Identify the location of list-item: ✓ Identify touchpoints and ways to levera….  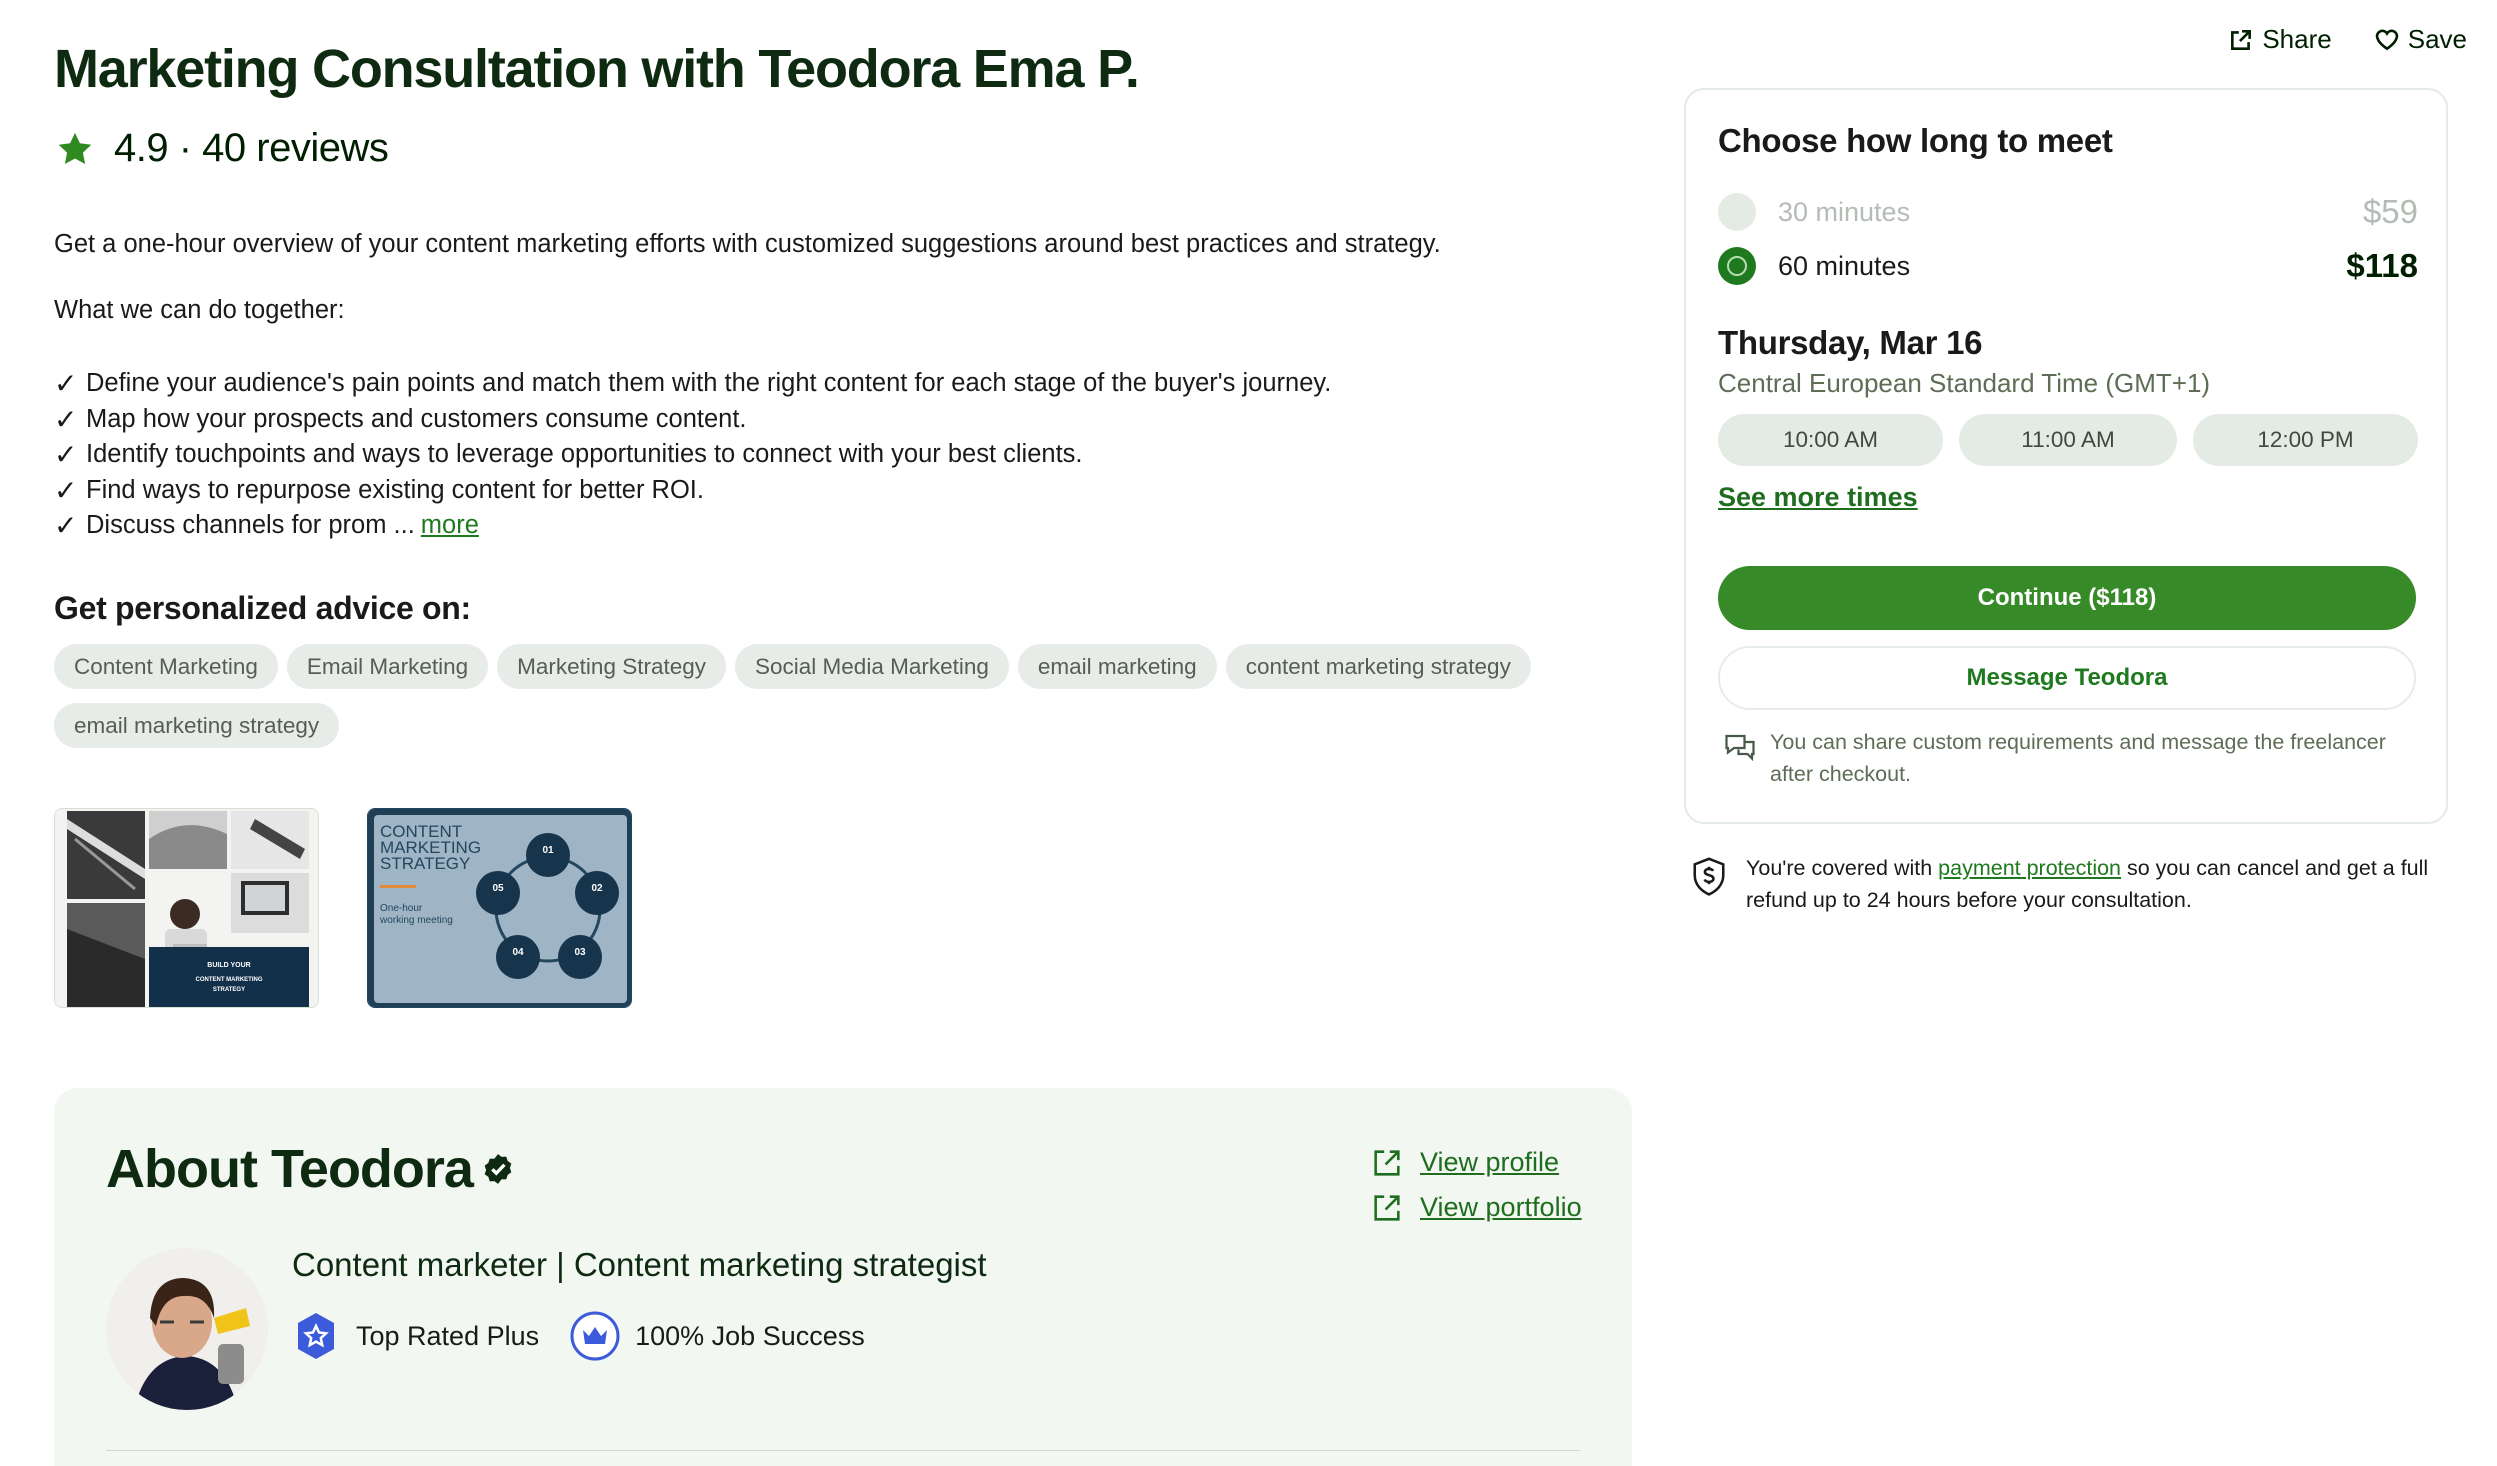
(692, 455).